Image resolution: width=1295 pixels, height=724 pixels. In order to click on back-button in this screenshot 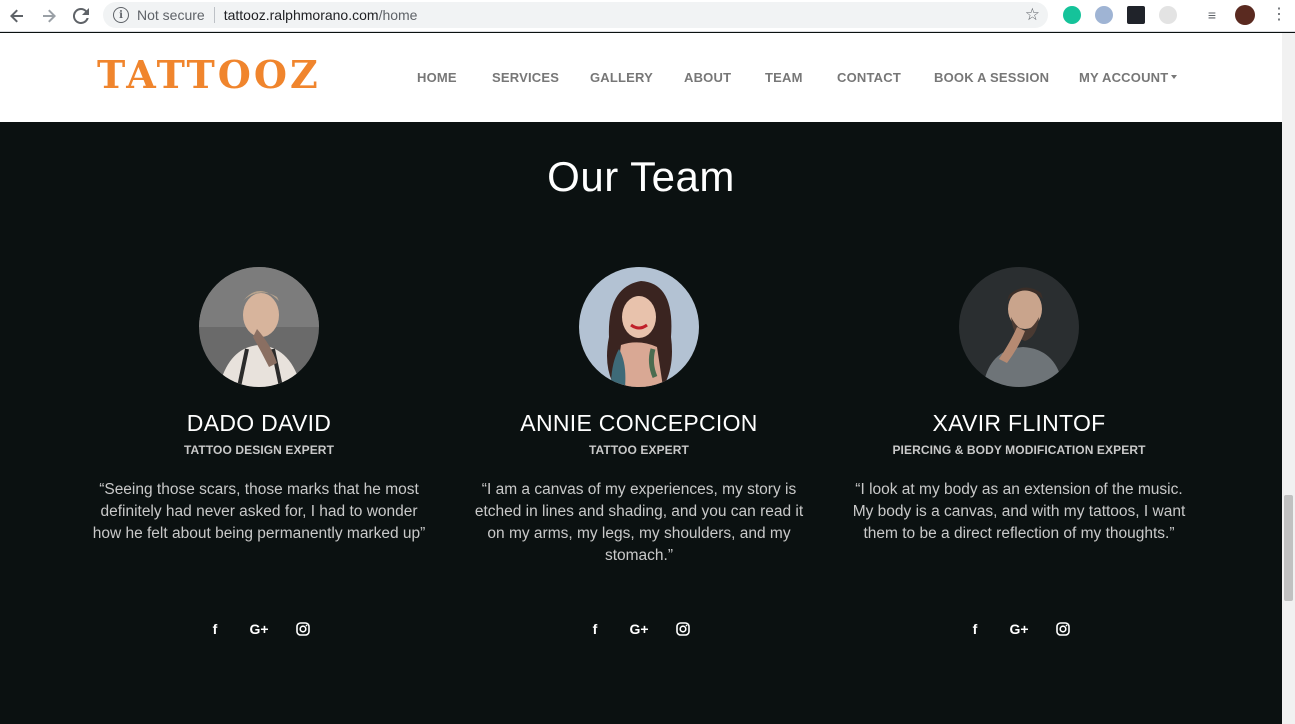, I will do `click(17, 16)`.